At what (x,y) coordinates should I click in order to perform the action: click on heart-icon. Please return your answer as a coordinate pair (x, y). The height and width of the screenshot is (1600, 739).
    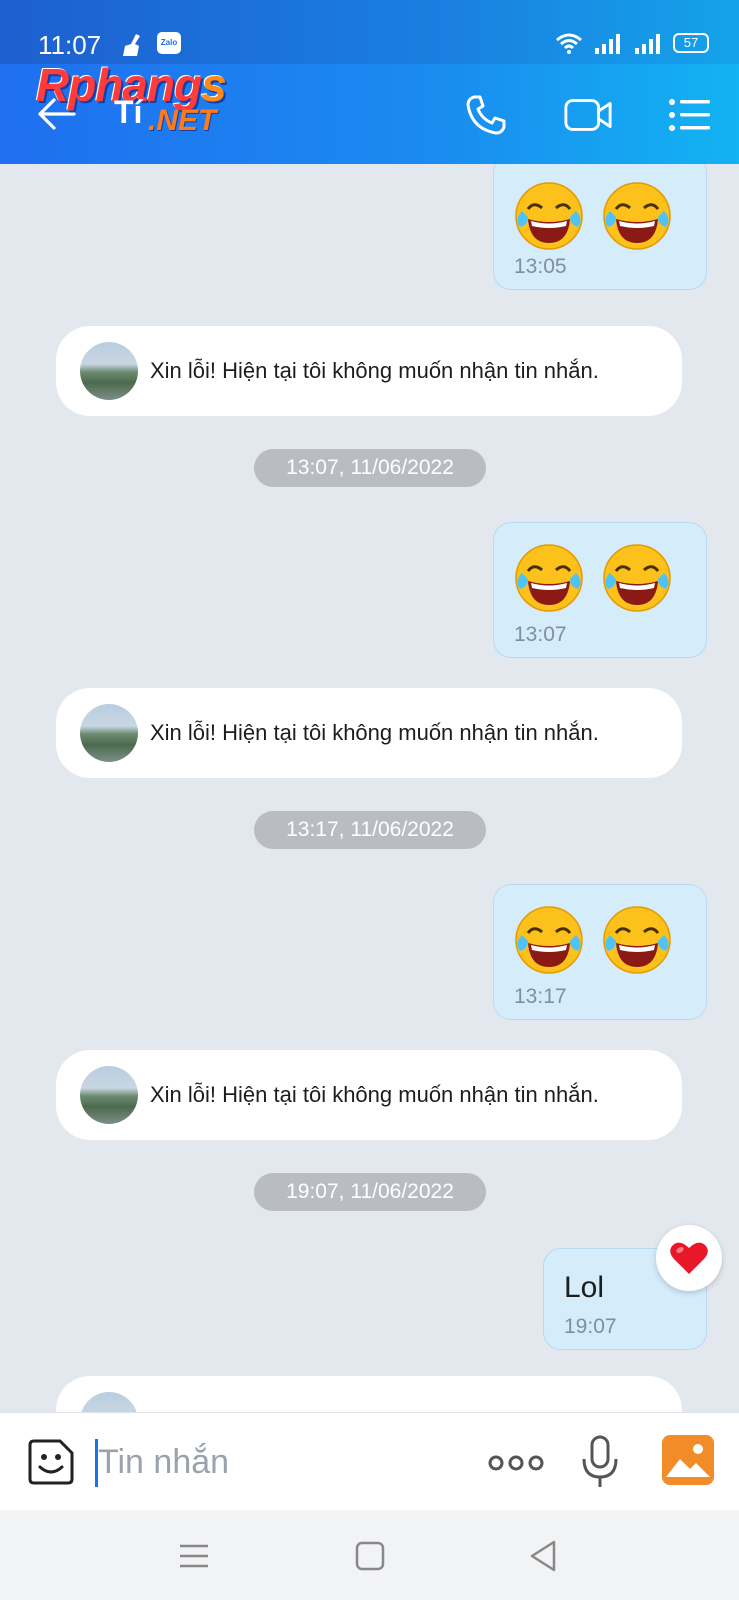
    Looking at the image, I should click on (689, 1258).